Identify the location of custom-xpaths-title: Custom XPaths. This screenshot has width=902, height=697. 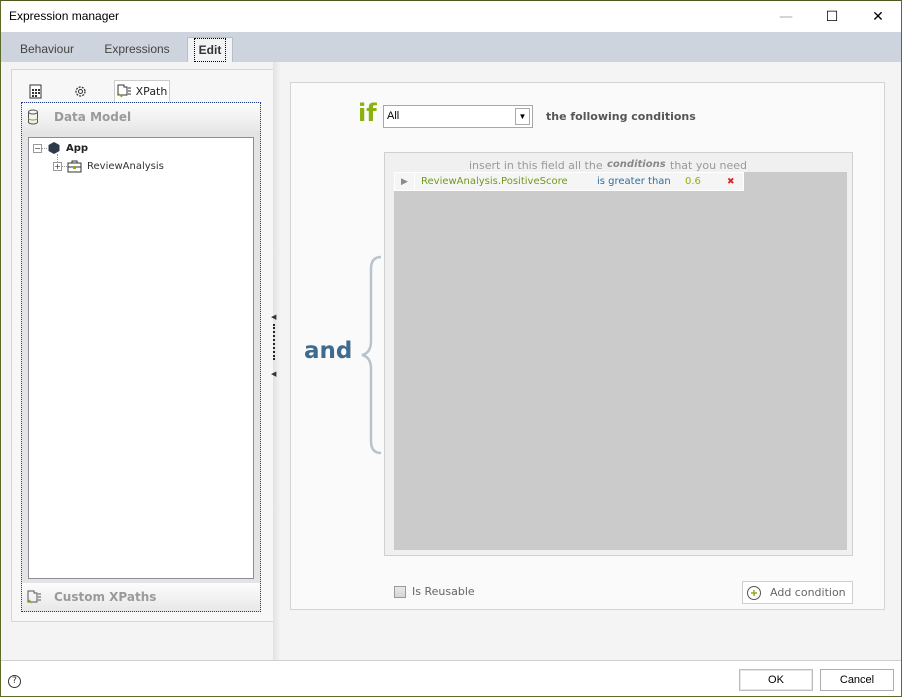
(105, 597).